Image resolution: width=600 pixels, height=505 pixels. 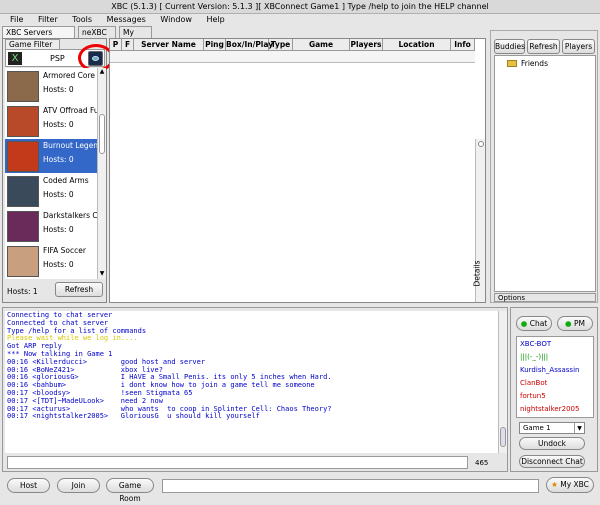 I want to click on col-ping: Ping, so click(x=215, y=45).